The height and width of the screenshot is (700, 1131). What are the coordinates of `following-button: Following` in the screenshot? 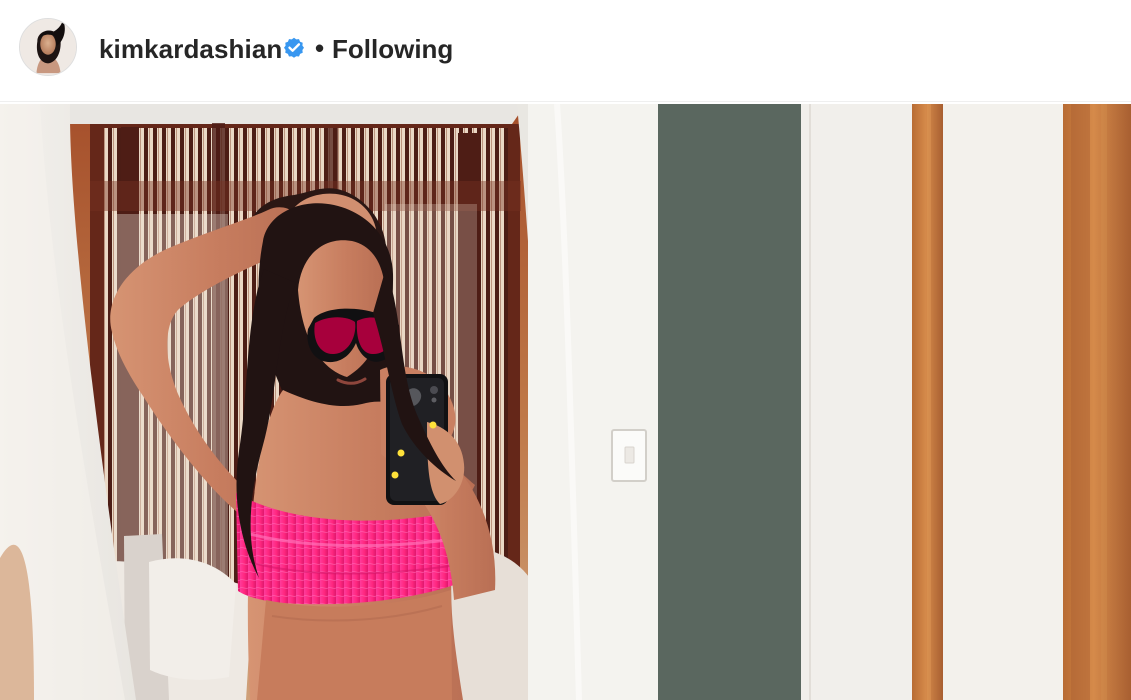 It's located at (392, 49).